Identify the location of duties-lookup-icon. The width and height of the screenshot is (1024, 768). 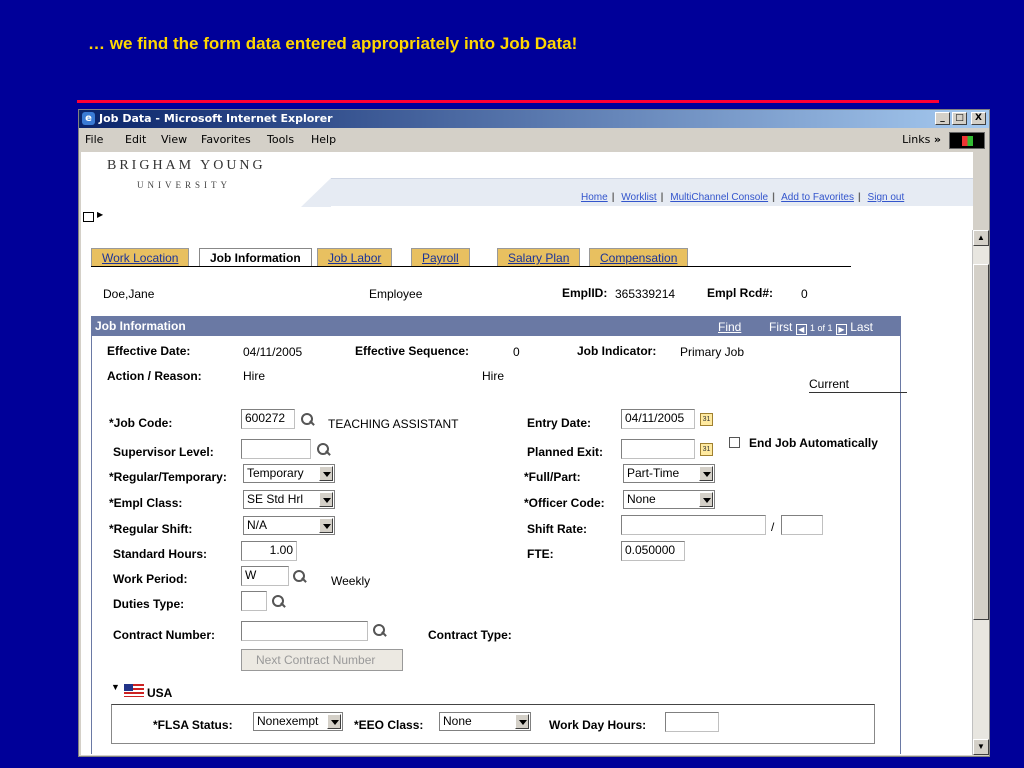
(279, 602).